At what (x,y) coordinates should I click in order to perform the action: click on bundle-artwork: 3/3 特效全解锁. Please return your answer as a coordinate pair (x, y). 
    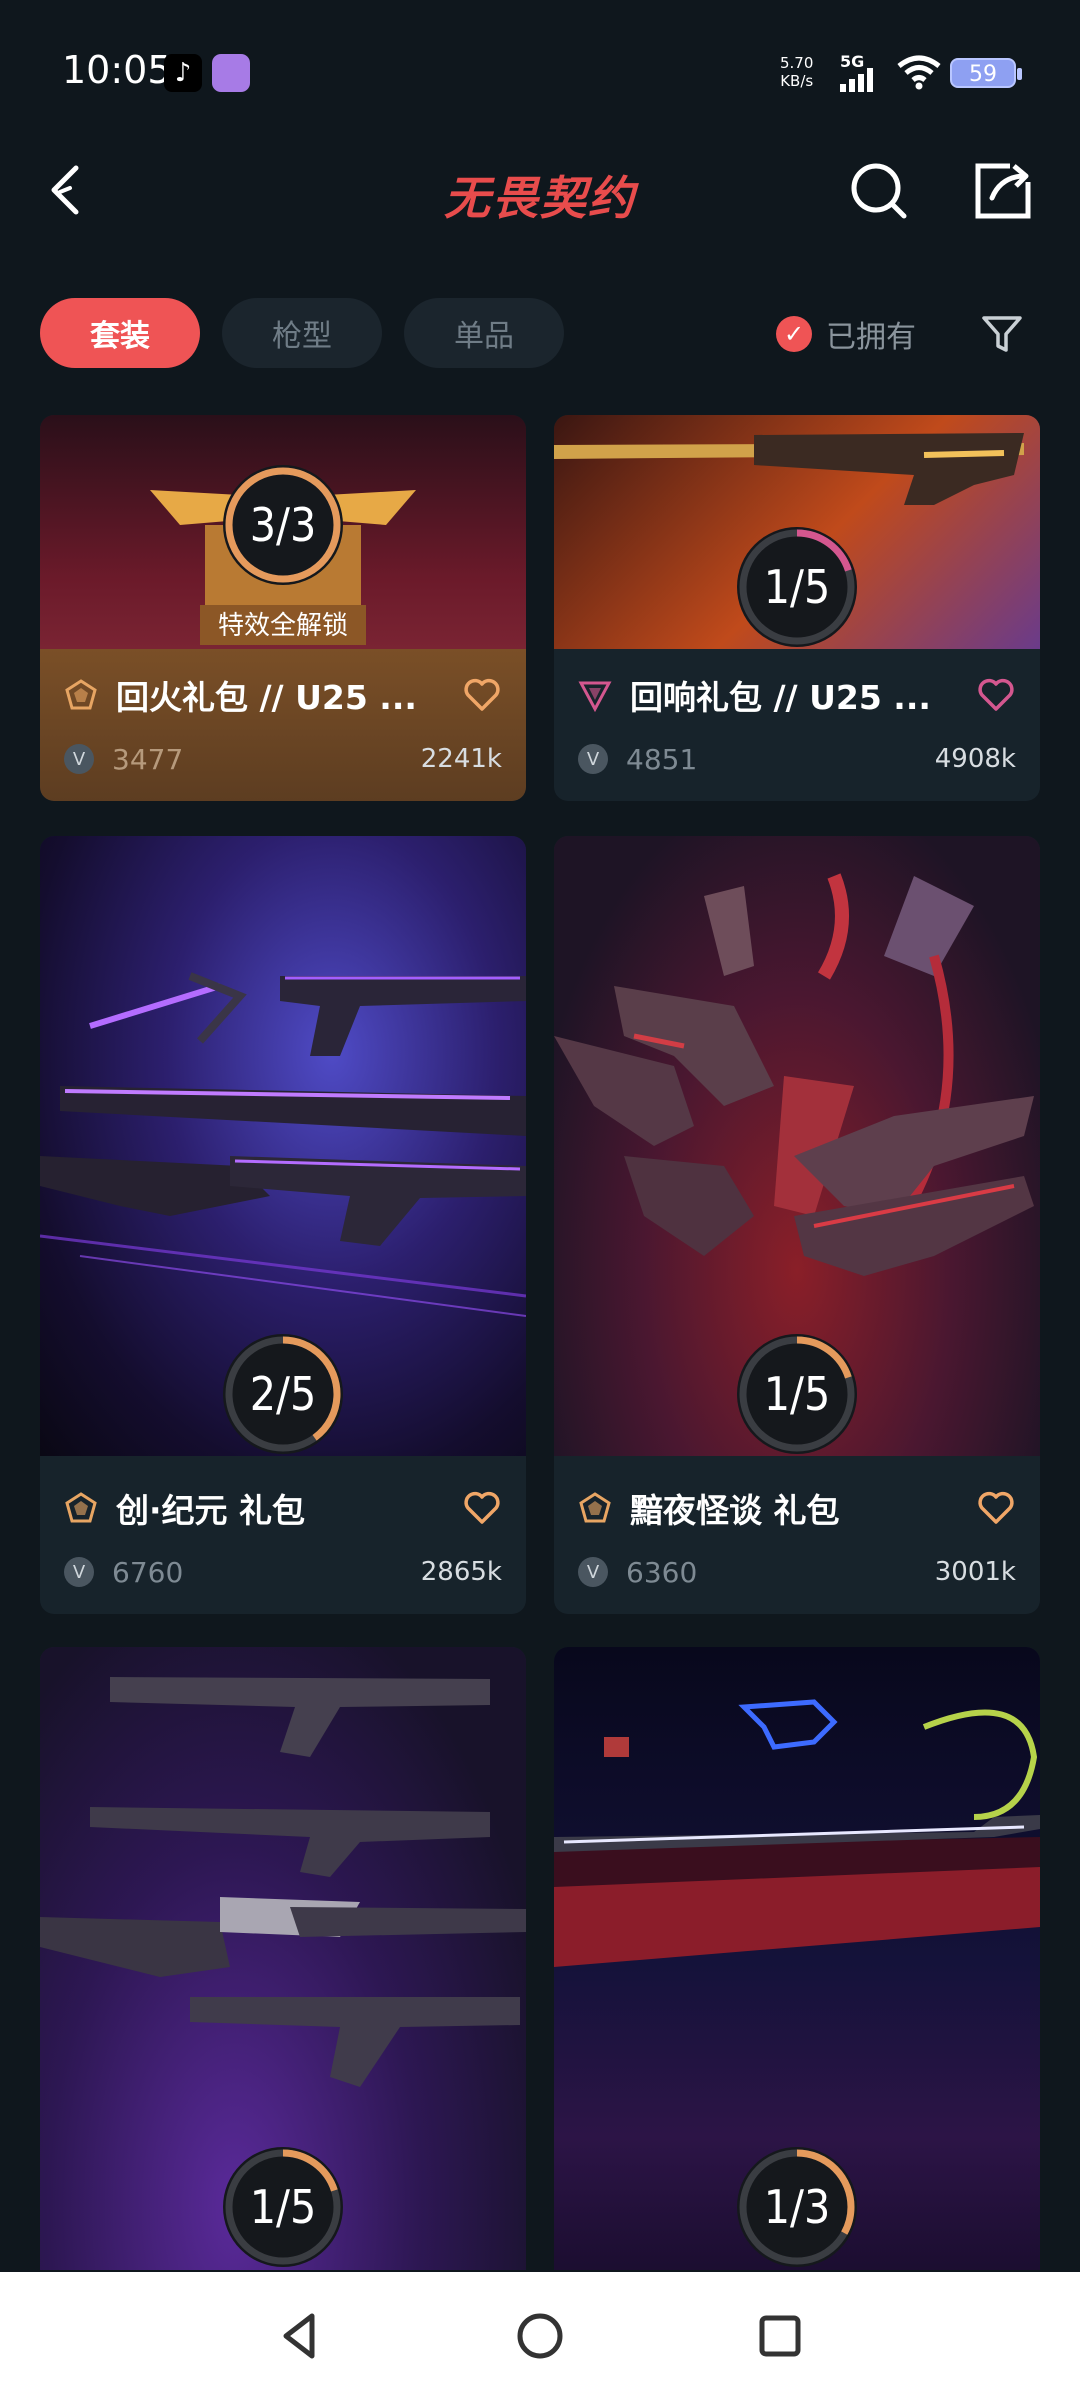
    Looking at the image, I should click on (283, 532).